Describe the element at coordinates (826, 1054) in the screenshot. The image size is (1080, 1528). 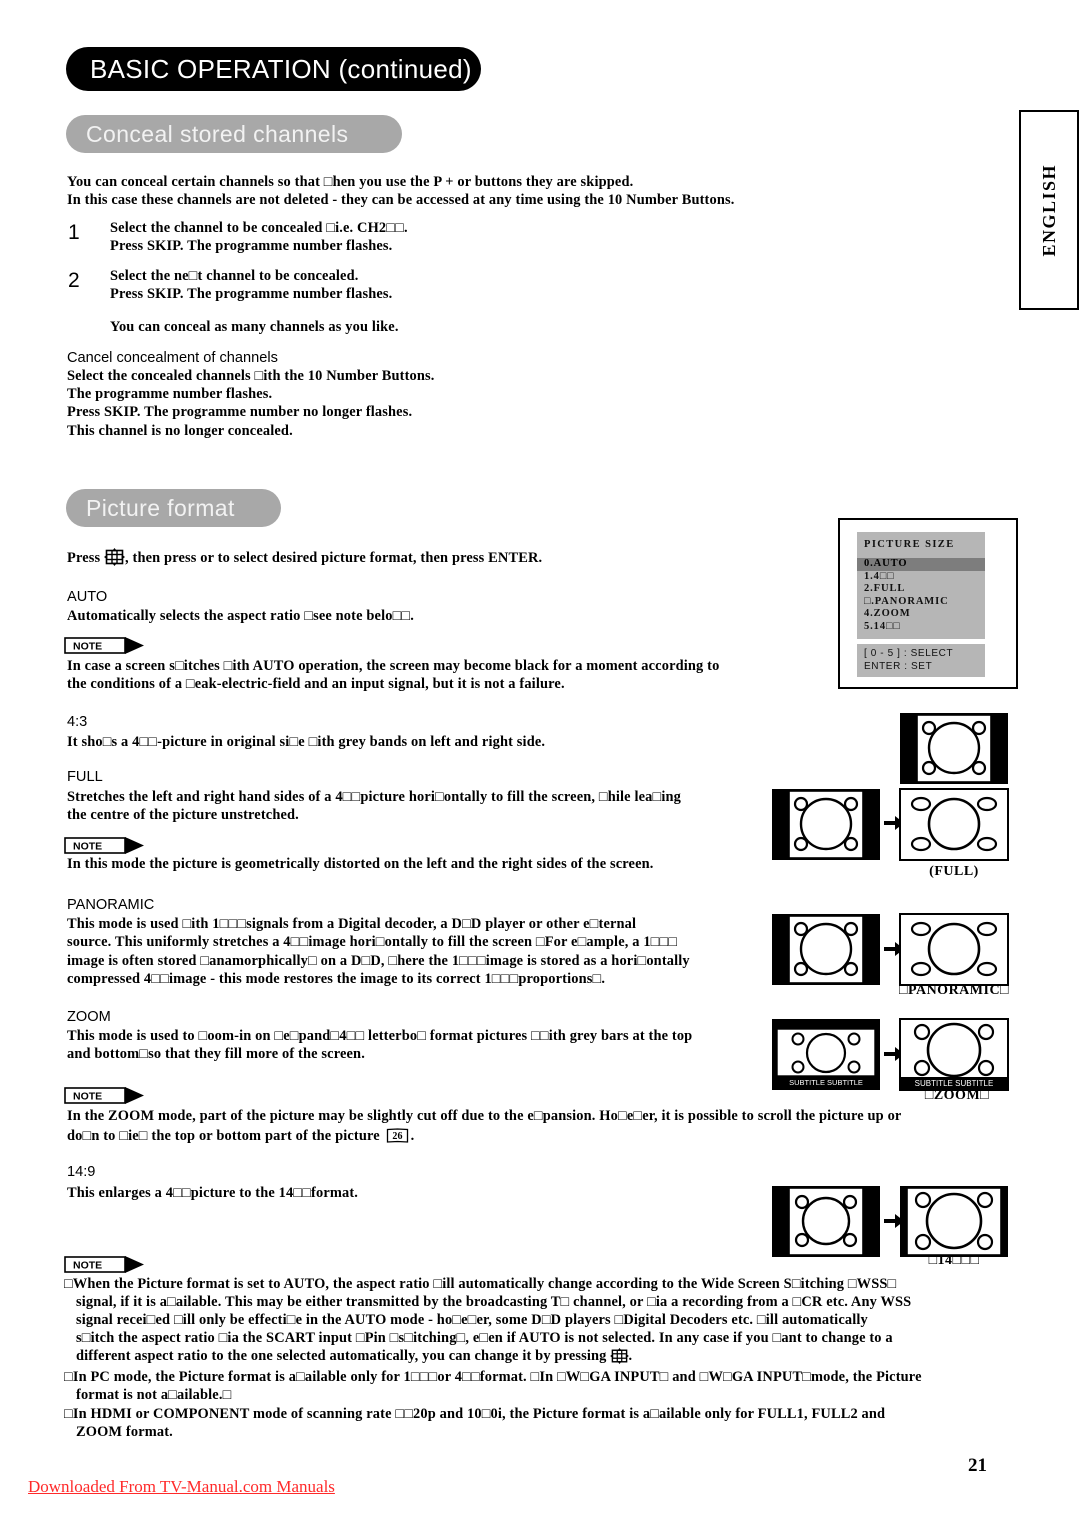
I see `illustration-zoom-before: SUBTITLE SUBTITLE` at that location.